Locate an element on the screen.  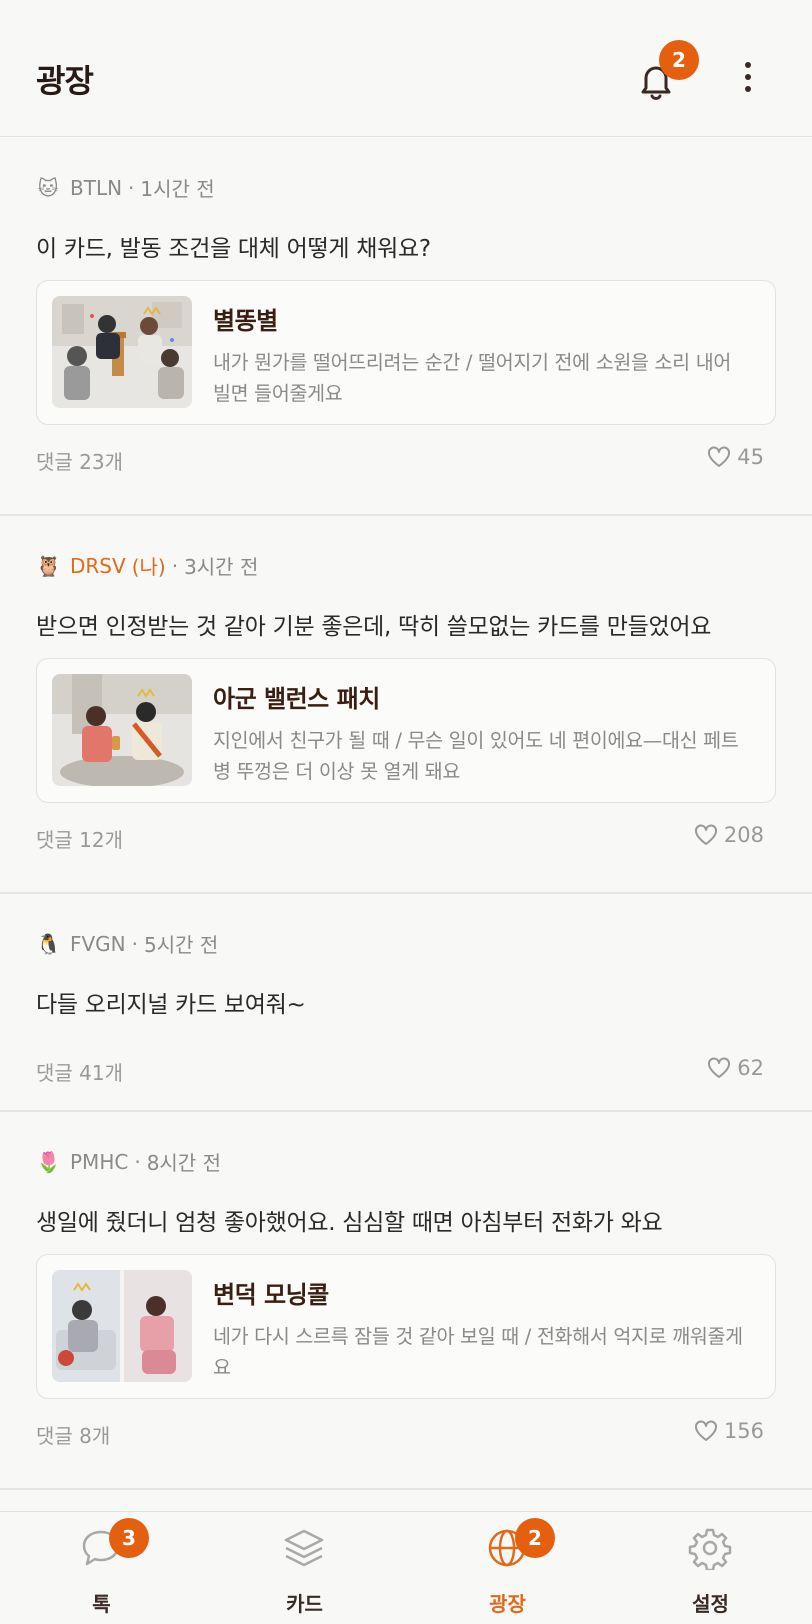
top-bar: 광장 2 is located at coordinates (406, 68).